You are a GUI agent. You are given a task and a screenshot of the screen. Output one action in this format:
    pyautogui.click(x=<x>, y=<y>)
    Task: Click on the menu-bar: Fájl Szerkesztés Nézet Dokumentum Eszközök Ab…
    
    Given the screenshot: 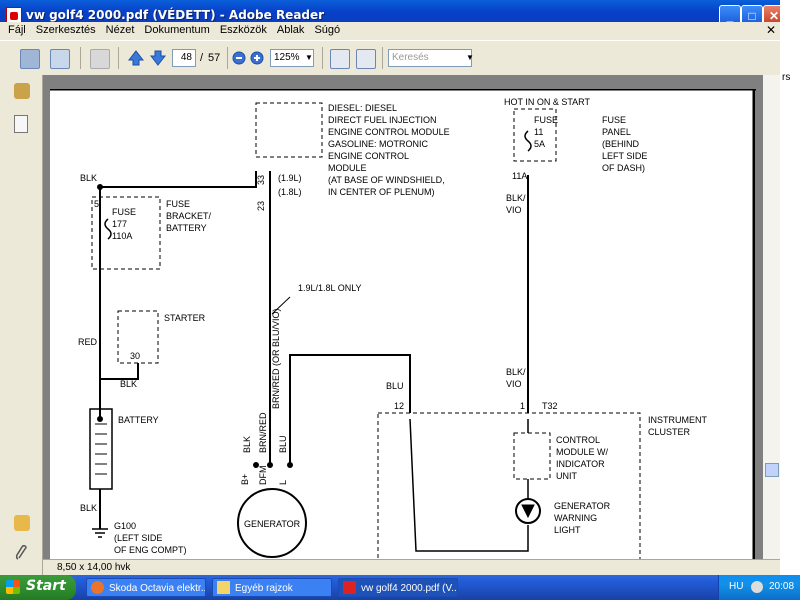 What is the action you would take?
    pyautogui.click(x=390, y=31)
    